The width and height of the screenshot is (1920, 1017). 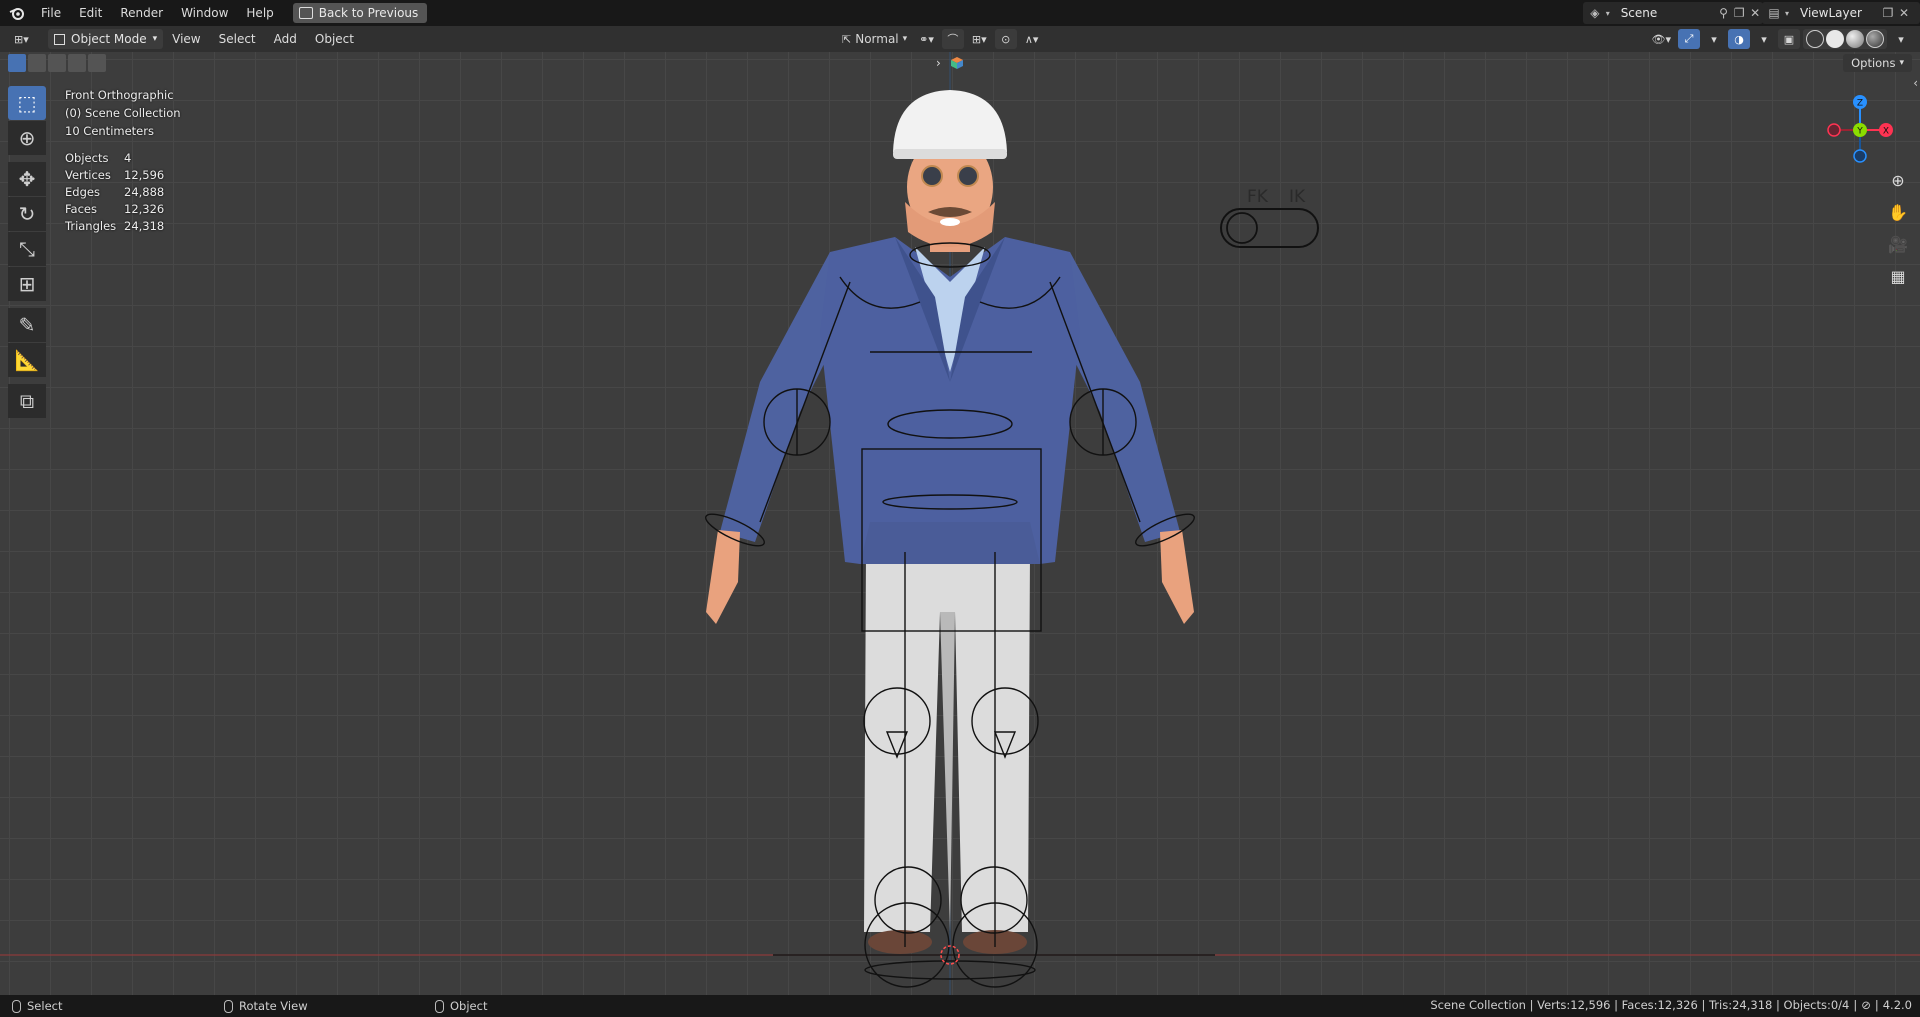 I want to click on new-scene-icon: ❐, so click(x=1739, y=13).